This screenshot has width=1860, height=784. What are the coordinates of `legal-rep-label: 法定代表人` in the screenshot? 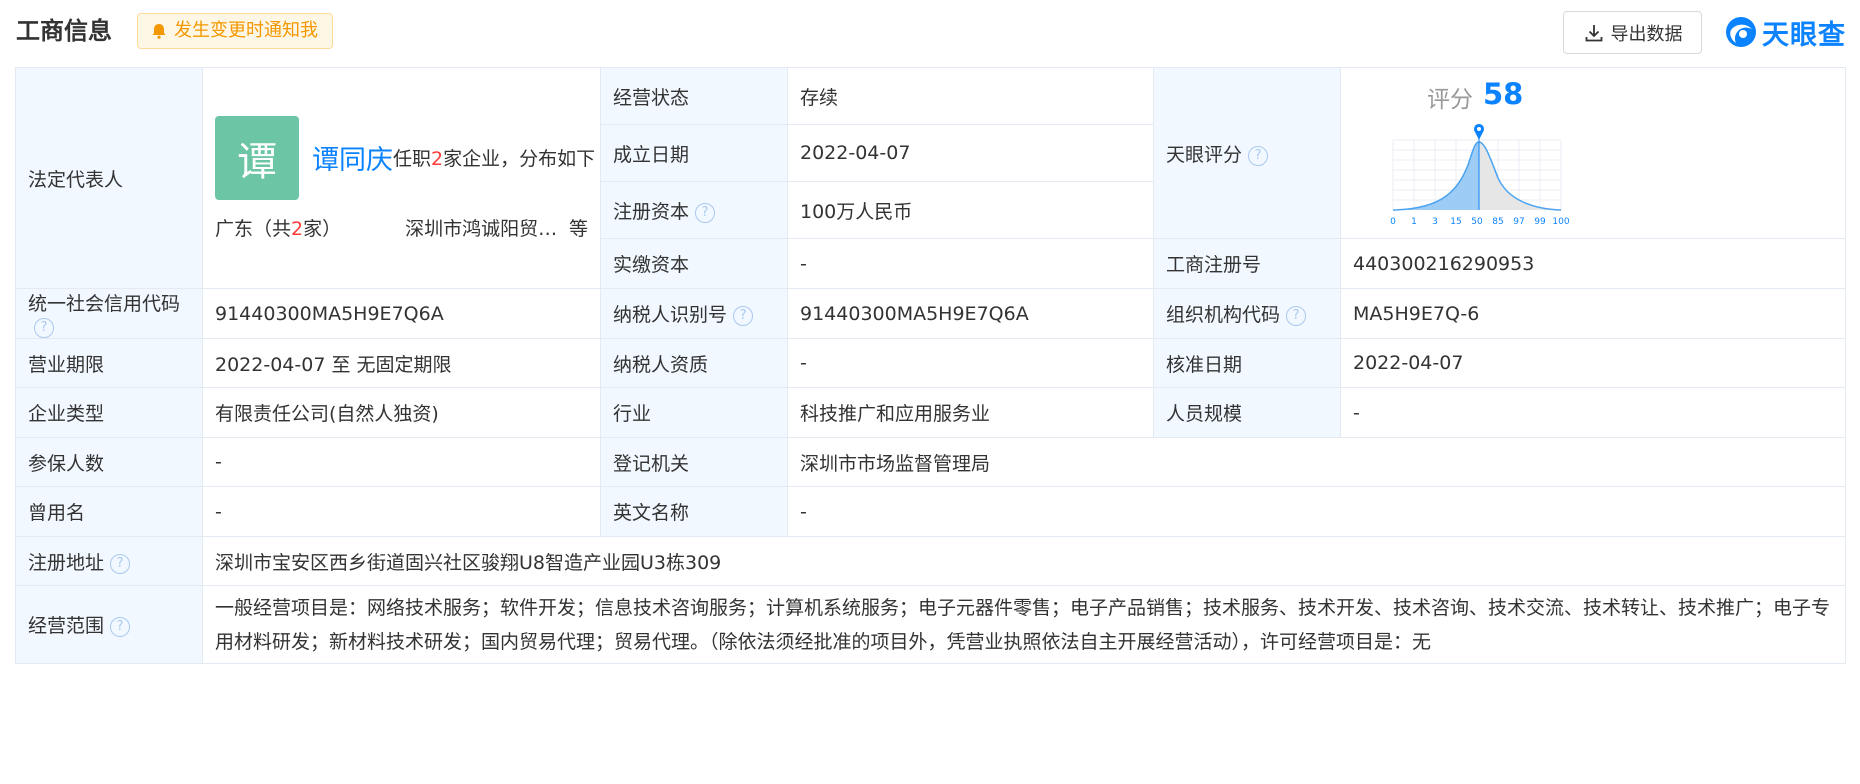 It's located at (109, 178).